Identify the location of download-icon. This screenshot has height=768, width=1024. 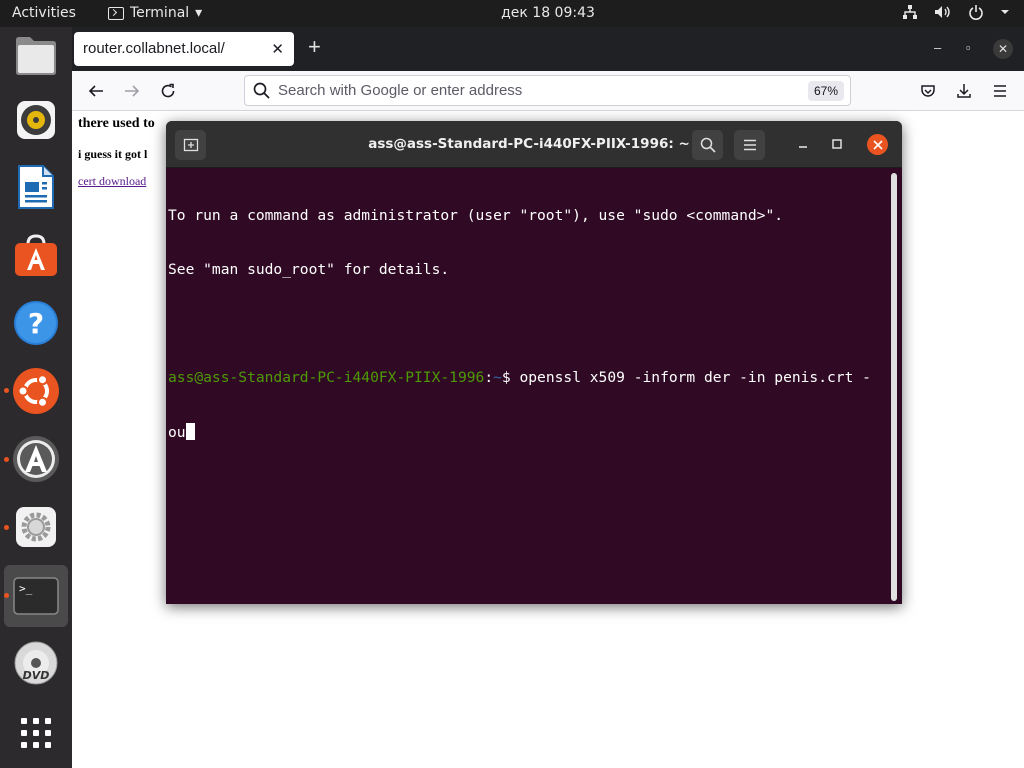
(964, 91).